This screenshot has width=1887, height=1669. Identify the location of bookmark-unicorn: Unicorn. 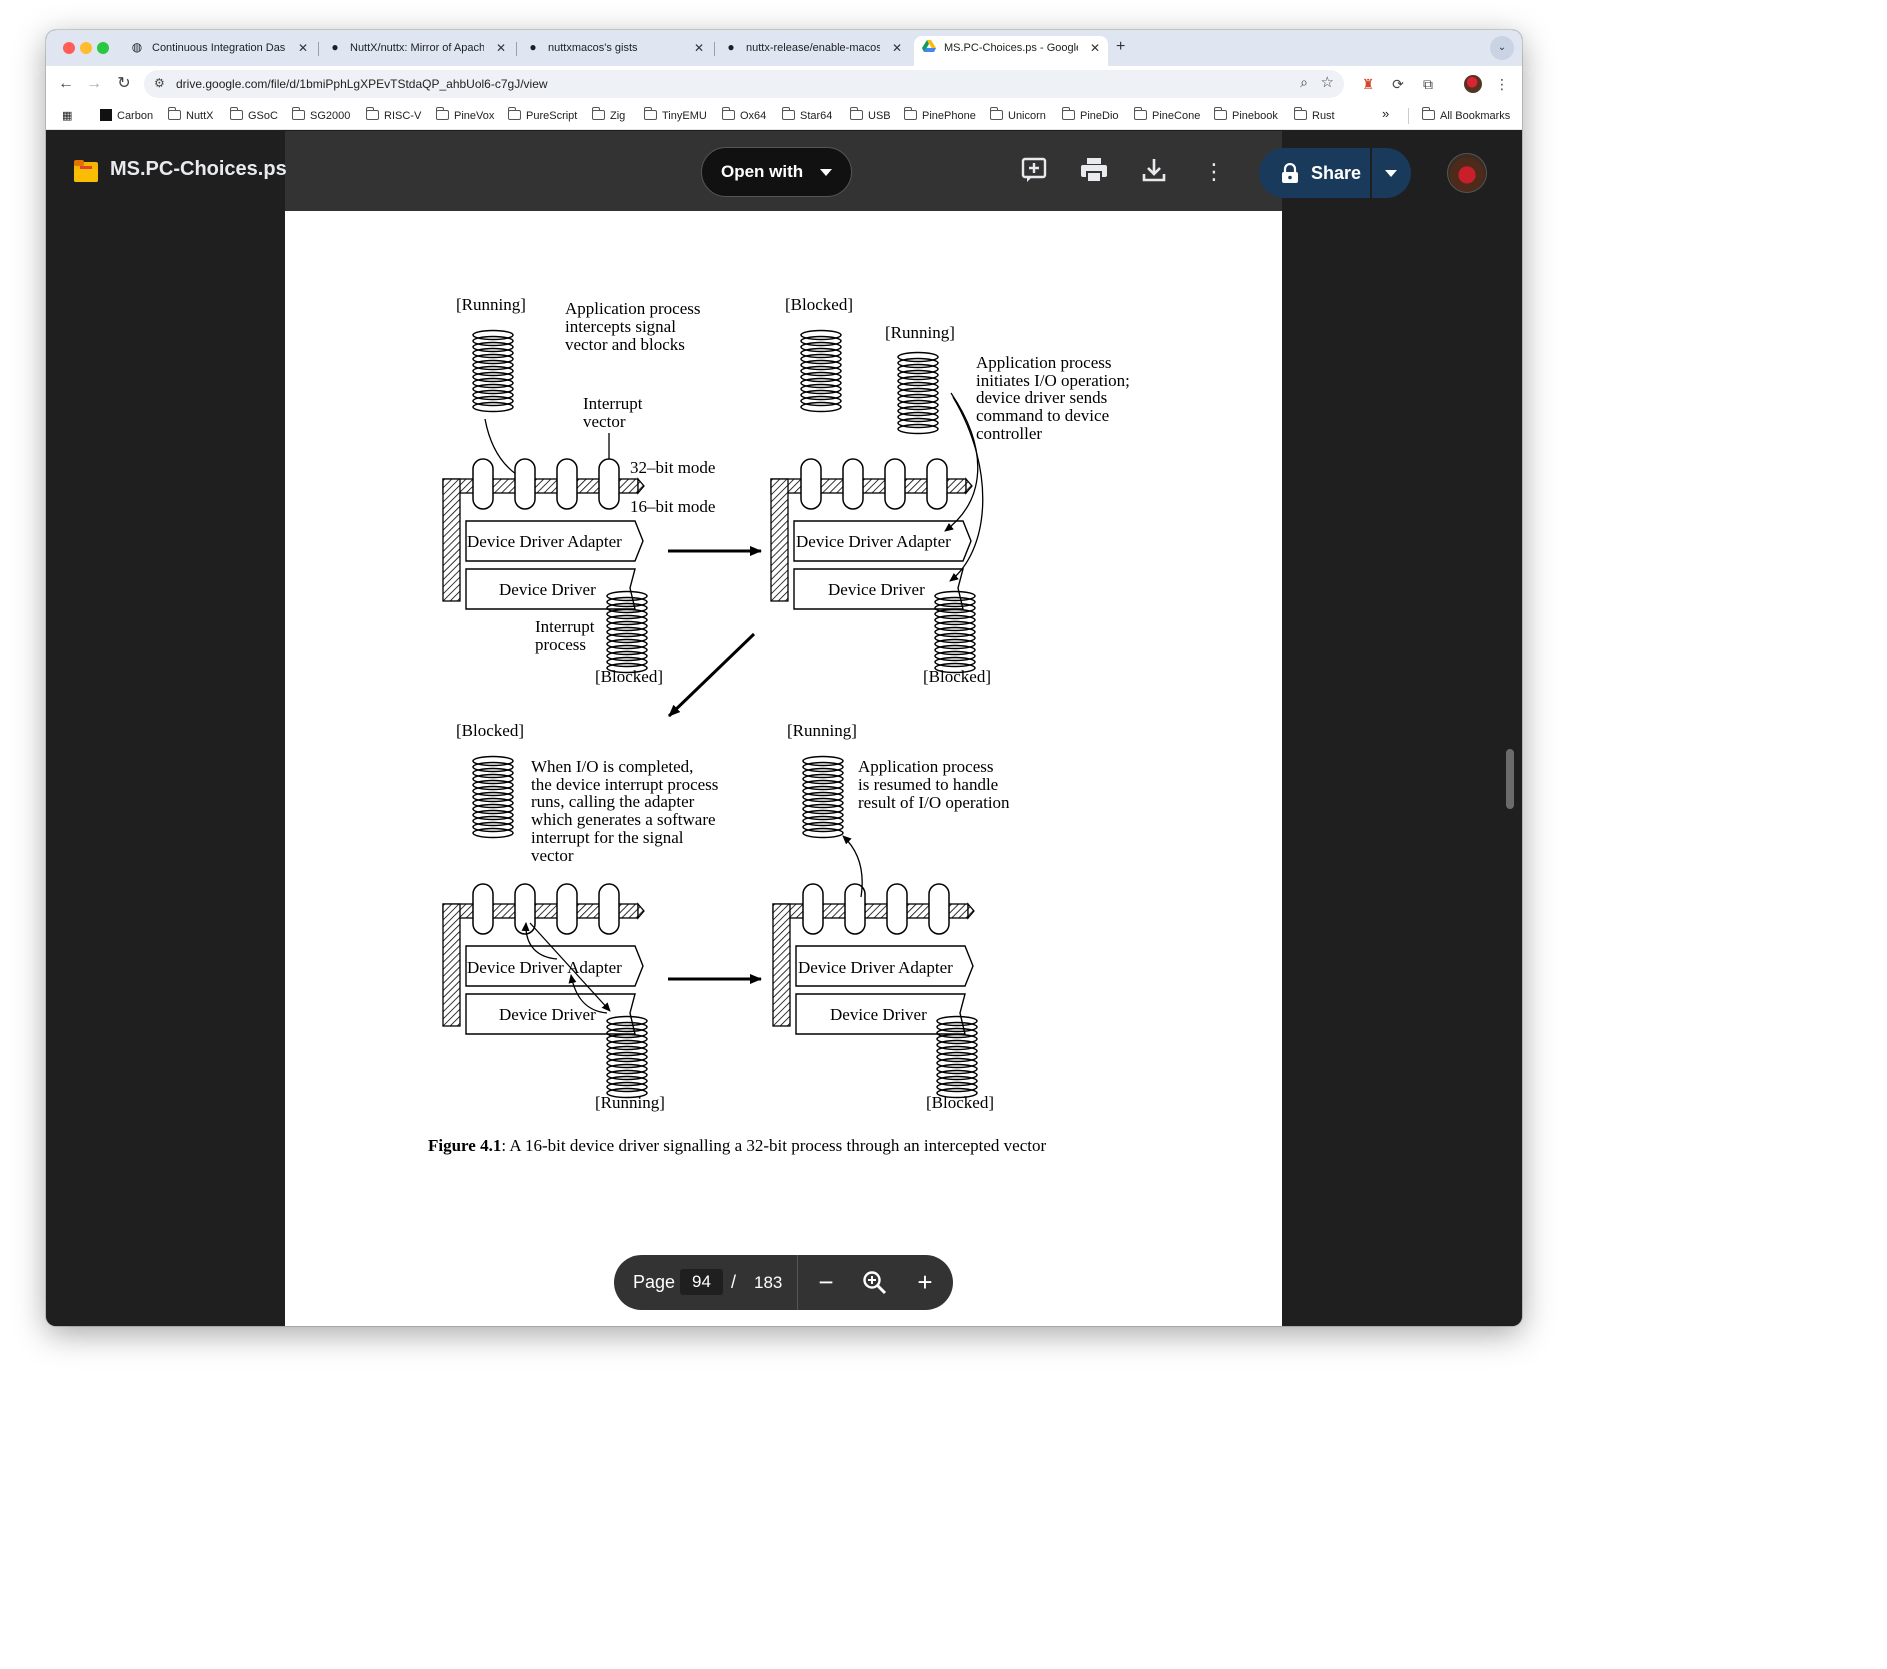
(1018, 115).